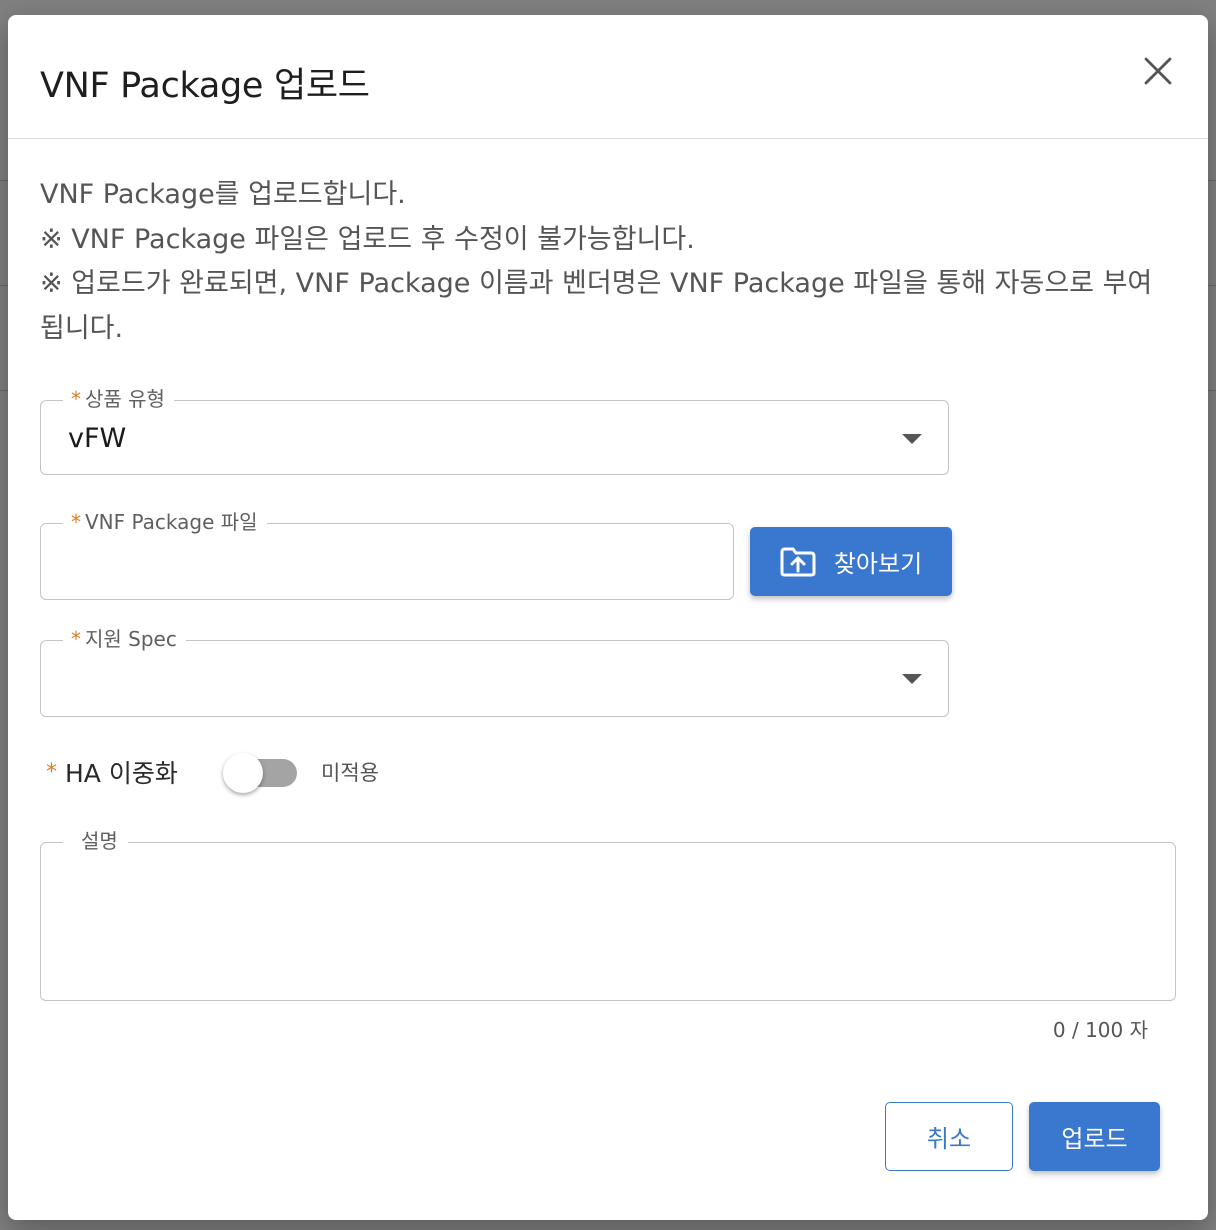  What do you see at coordinates (243, 773) in the screenshot?
I see `toggle-knob` at bounding box center [243, 773].